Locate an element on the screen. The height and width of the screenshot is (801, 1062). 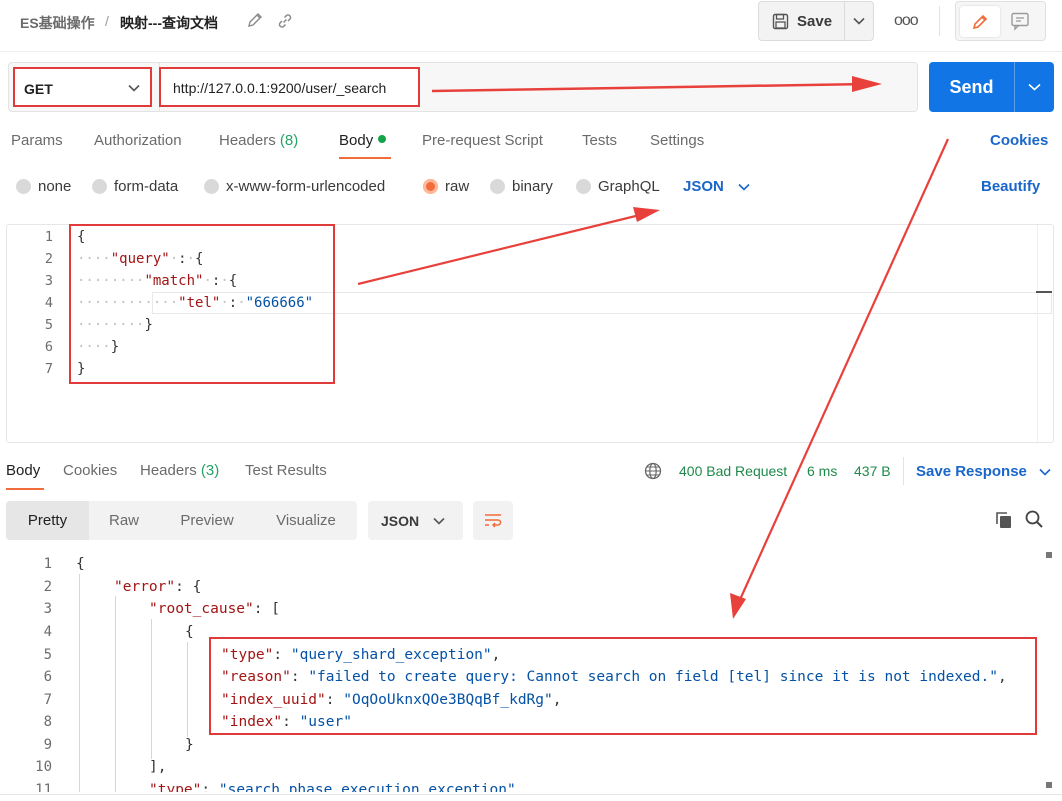
tab-label: Settings is located at coordinates (677, 140).